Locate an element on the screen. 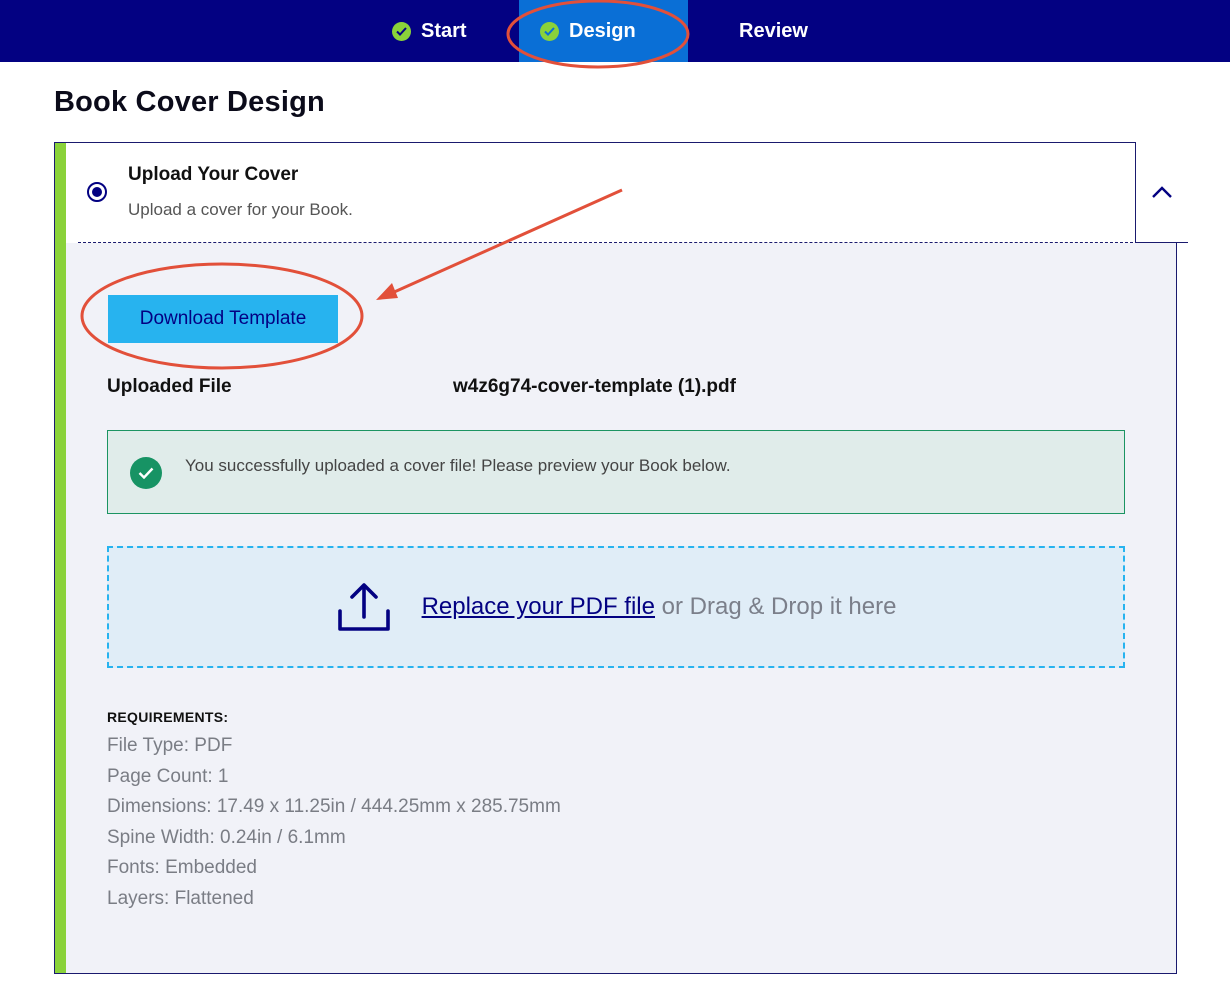  download-template-button: Download Template is located at coordinates (223, 319).